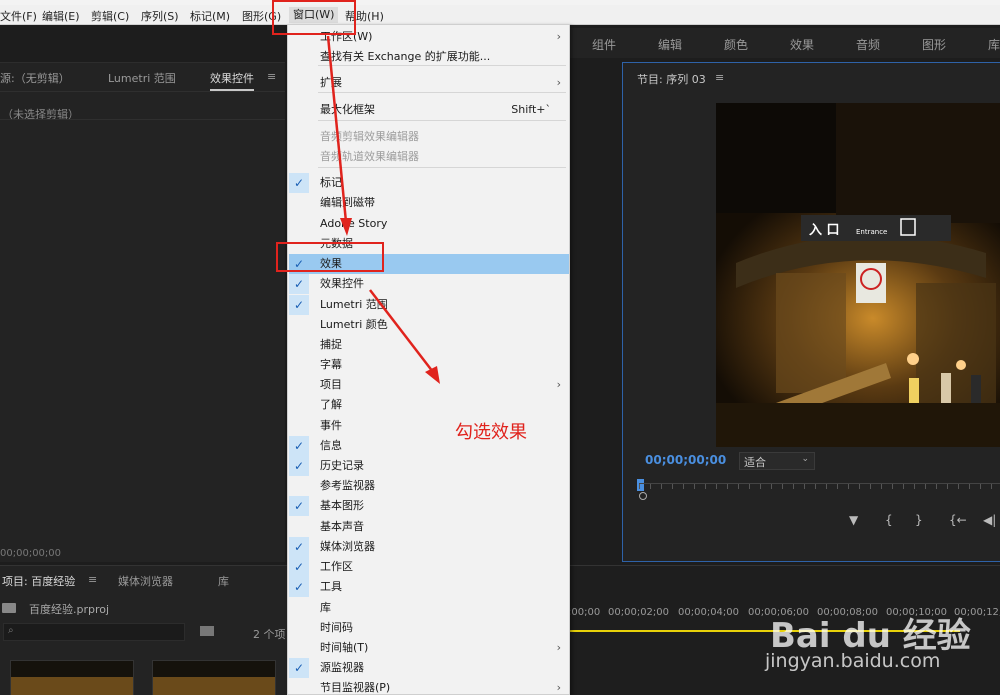 This screenshot has height=695, width=1000. I want to click on annotation-arrows, so click(383, 209).